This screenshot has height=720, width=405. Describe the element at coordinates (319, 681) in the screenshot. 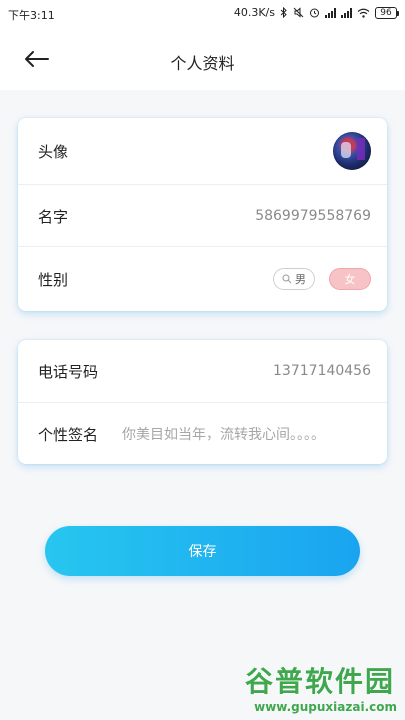

I see `watermark-title: 谷普软件园` at that location.